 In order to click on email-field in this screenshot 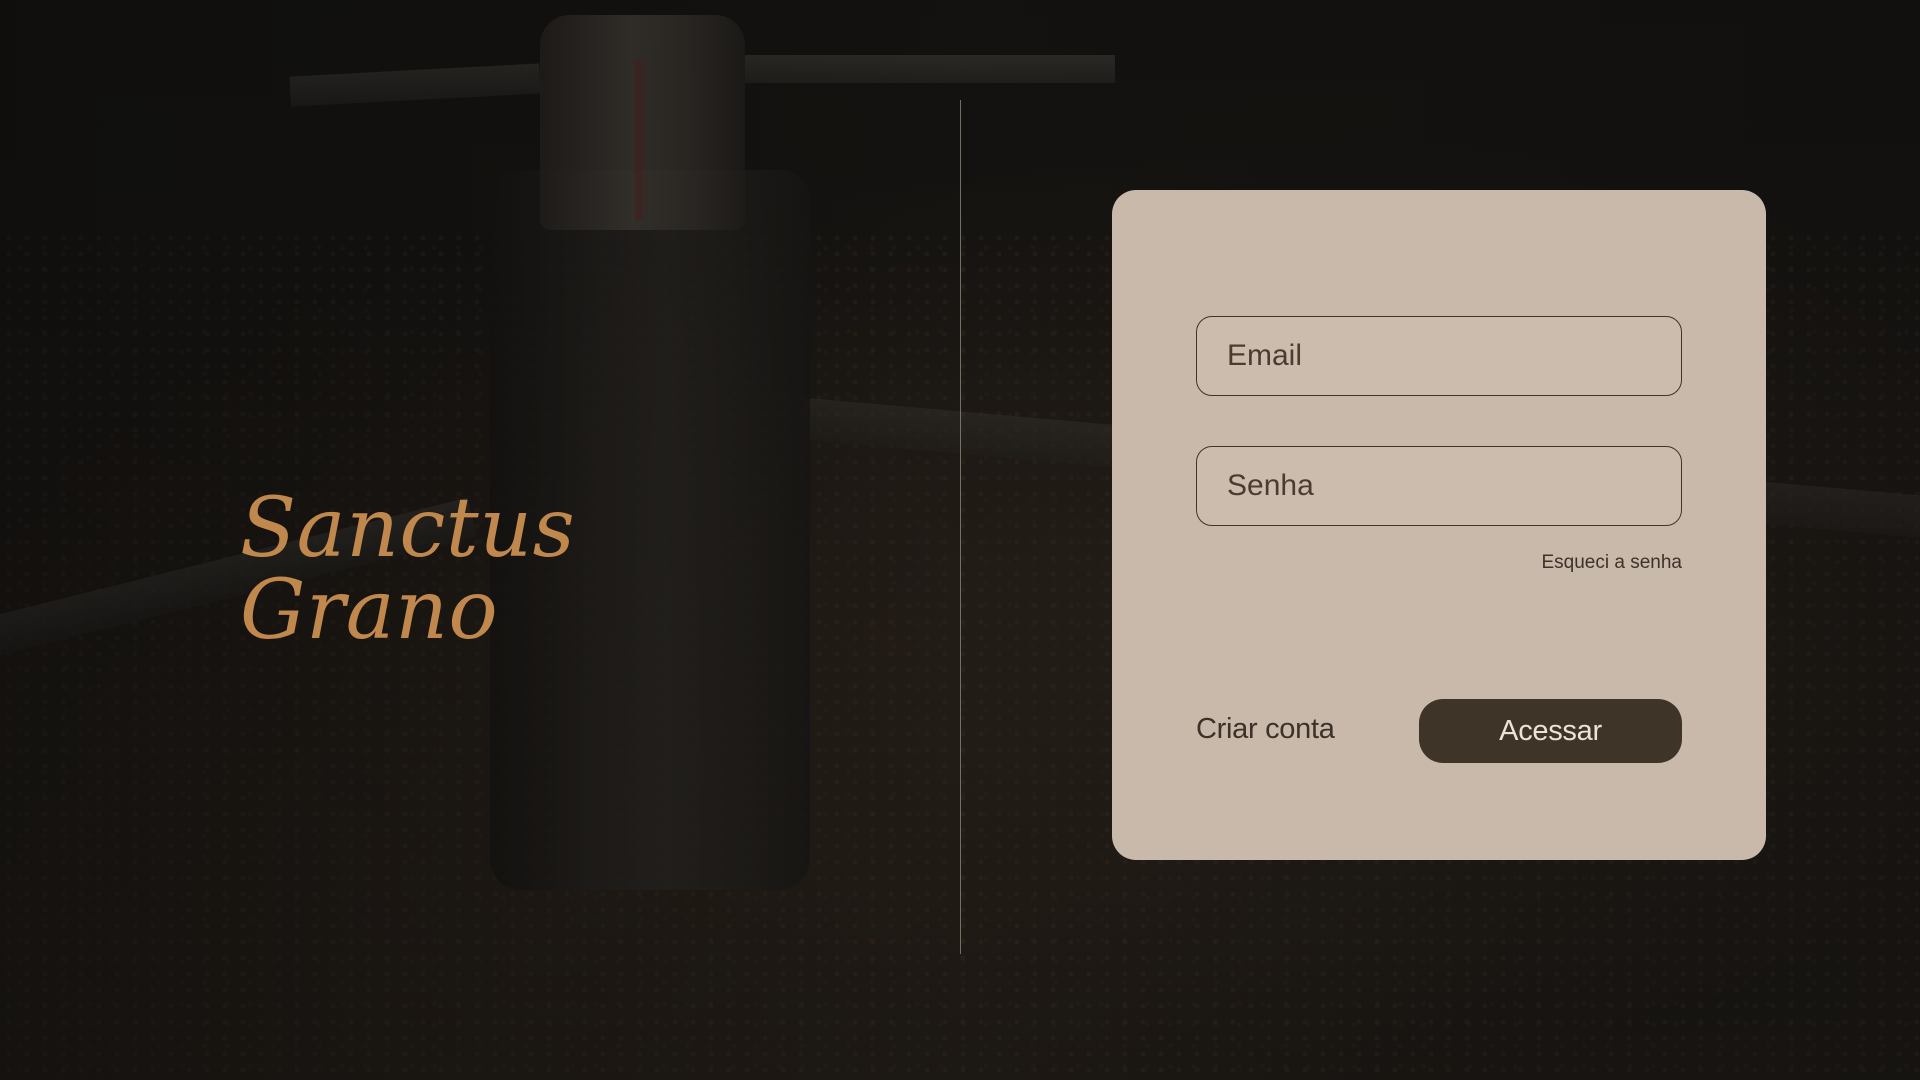, I will do `click(1439, 356)`.